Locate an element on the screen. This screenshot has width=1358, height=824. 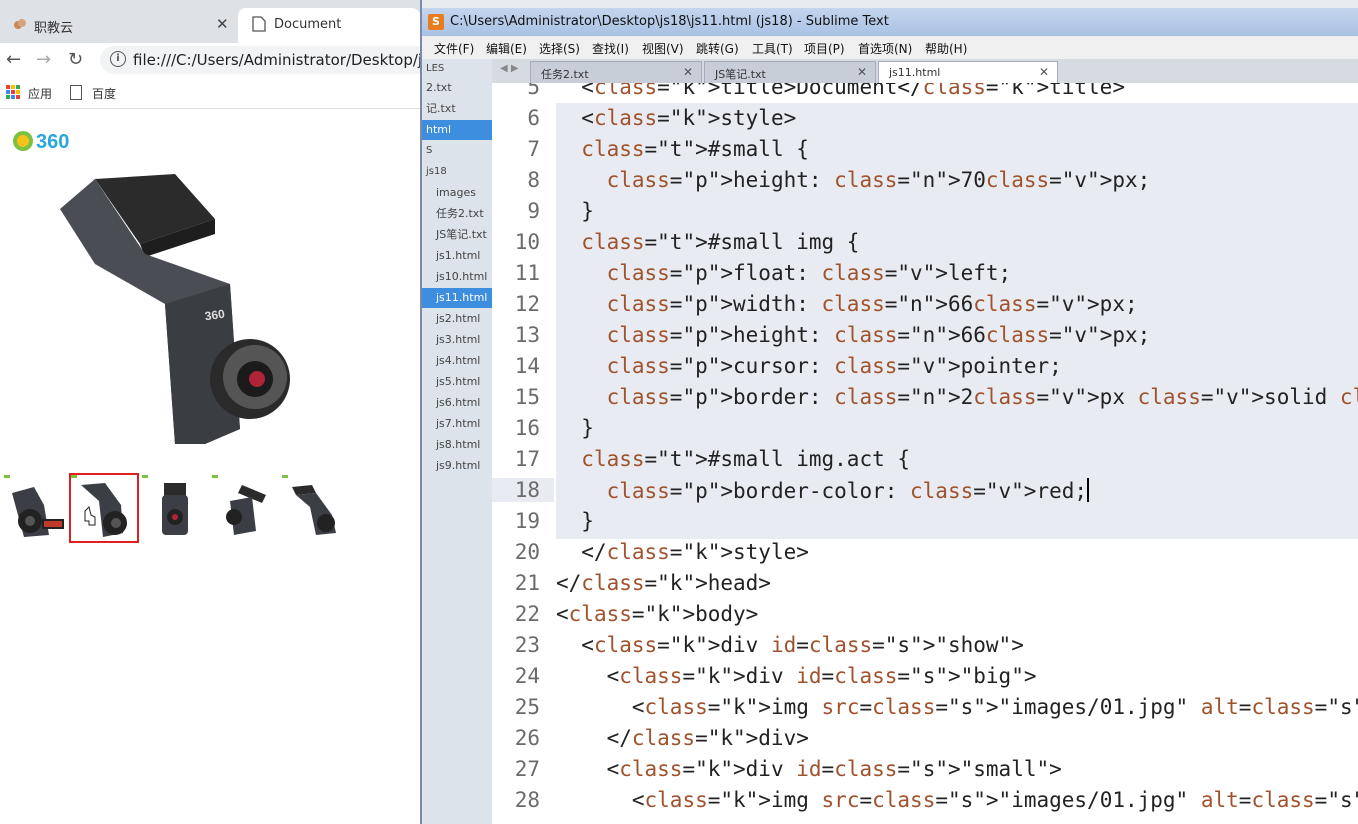
sidebar-folder-images: images is located at coordinates (464, 193).